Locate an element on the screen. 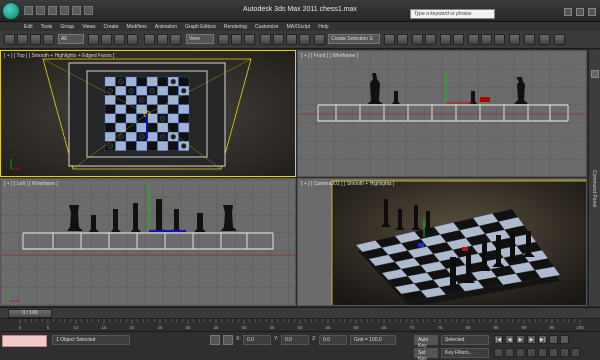 This screenshot has width=600, height=360. previous-frame-icon: ◀ is located at coordinates (509, 339).